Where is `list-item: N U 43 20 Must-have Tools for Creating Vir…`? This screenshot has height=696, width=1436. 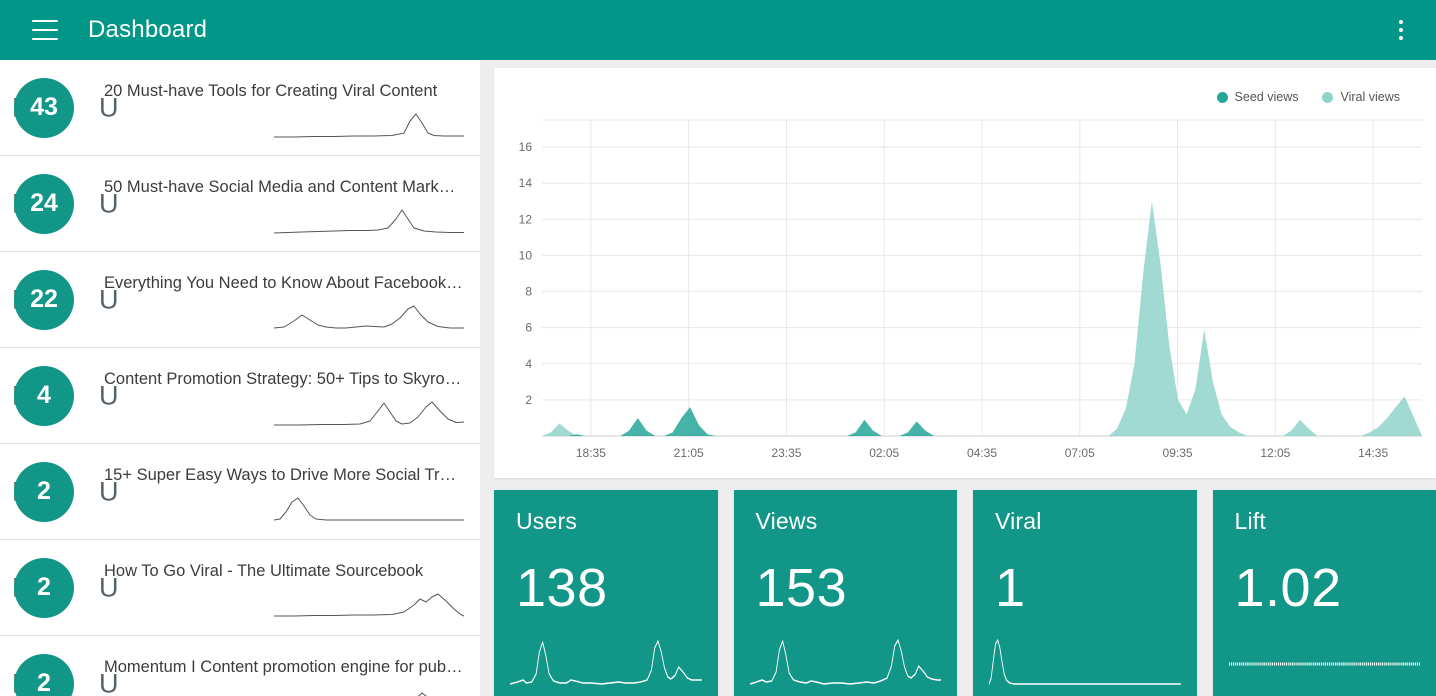 list-item: N U 43 20 Must-have Tools for Creating Vir… is located at coordinates (240, 108).